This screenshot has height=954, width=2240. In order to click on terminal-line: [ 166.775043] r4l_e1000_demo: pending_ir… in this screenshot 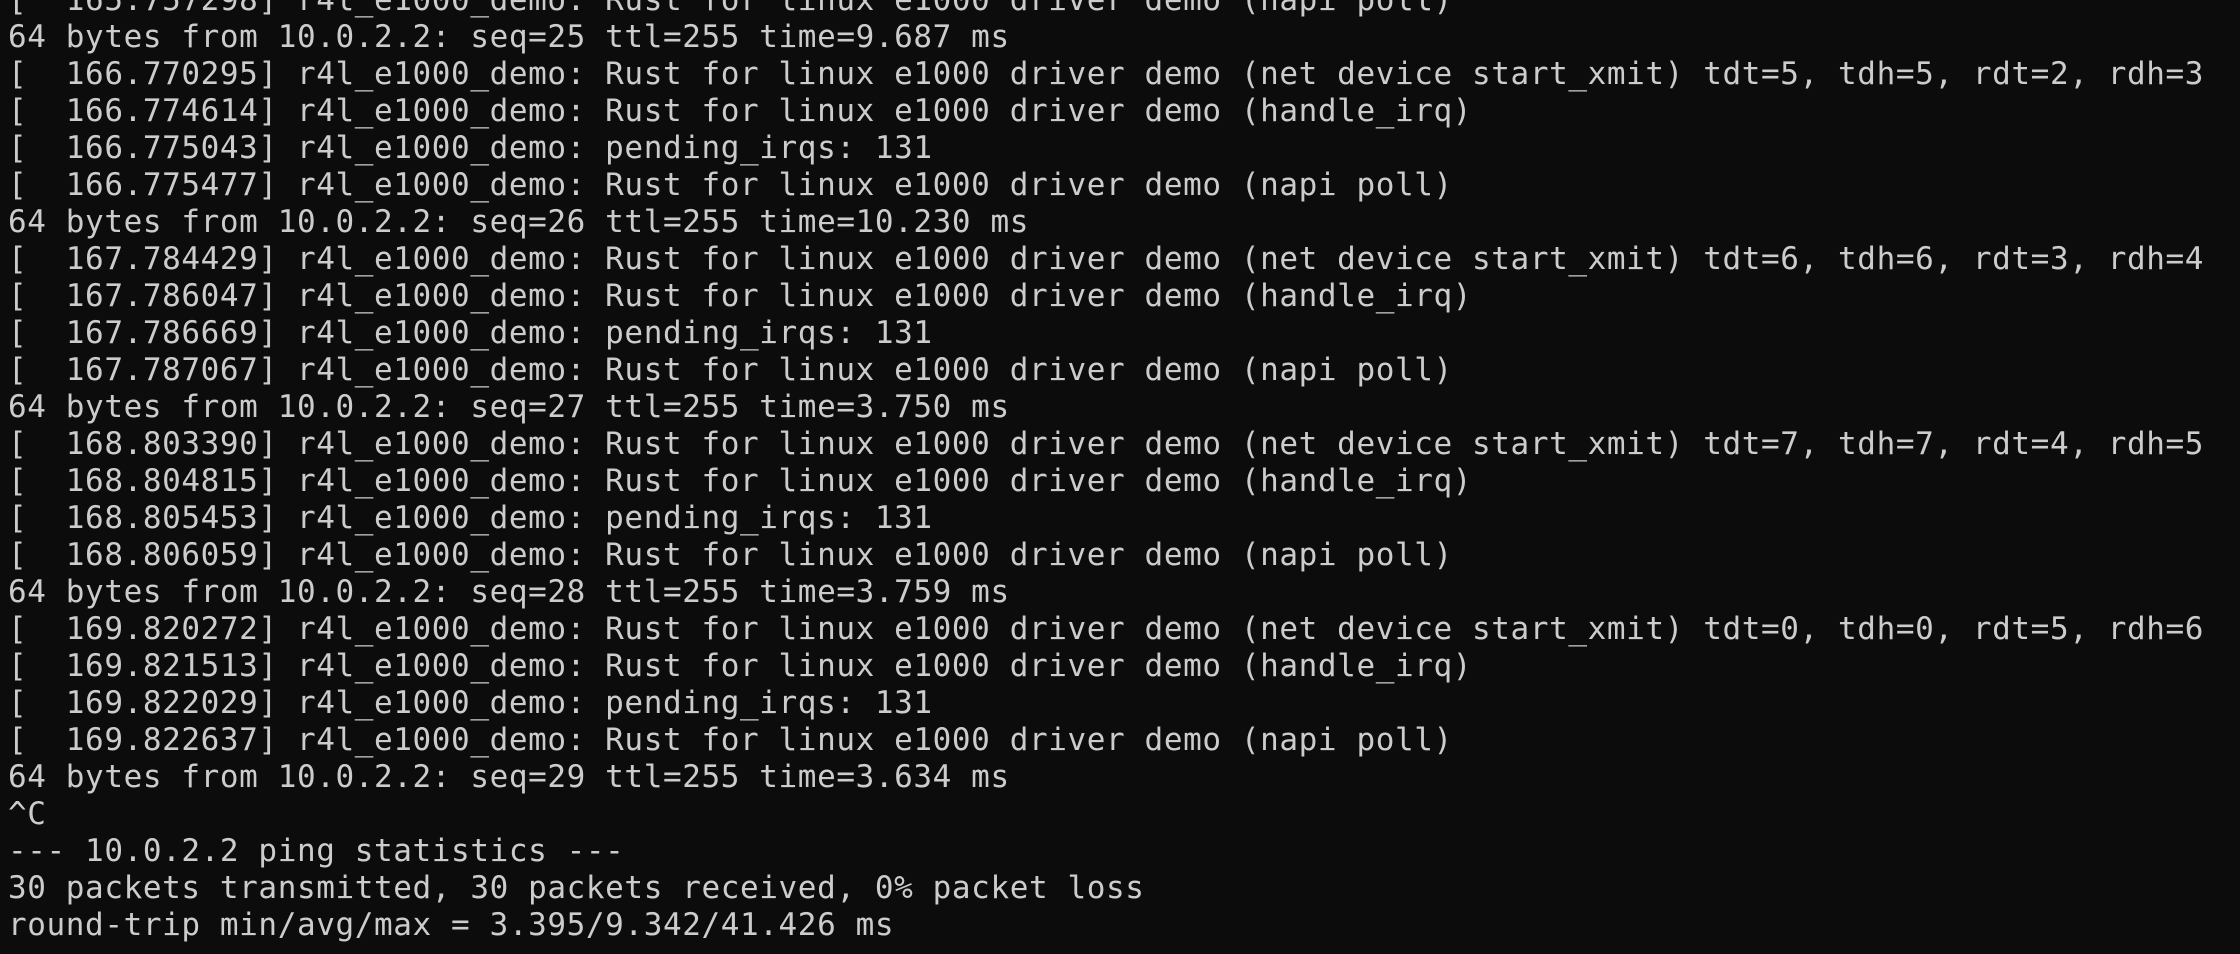, I will do `click(470, 148)`.